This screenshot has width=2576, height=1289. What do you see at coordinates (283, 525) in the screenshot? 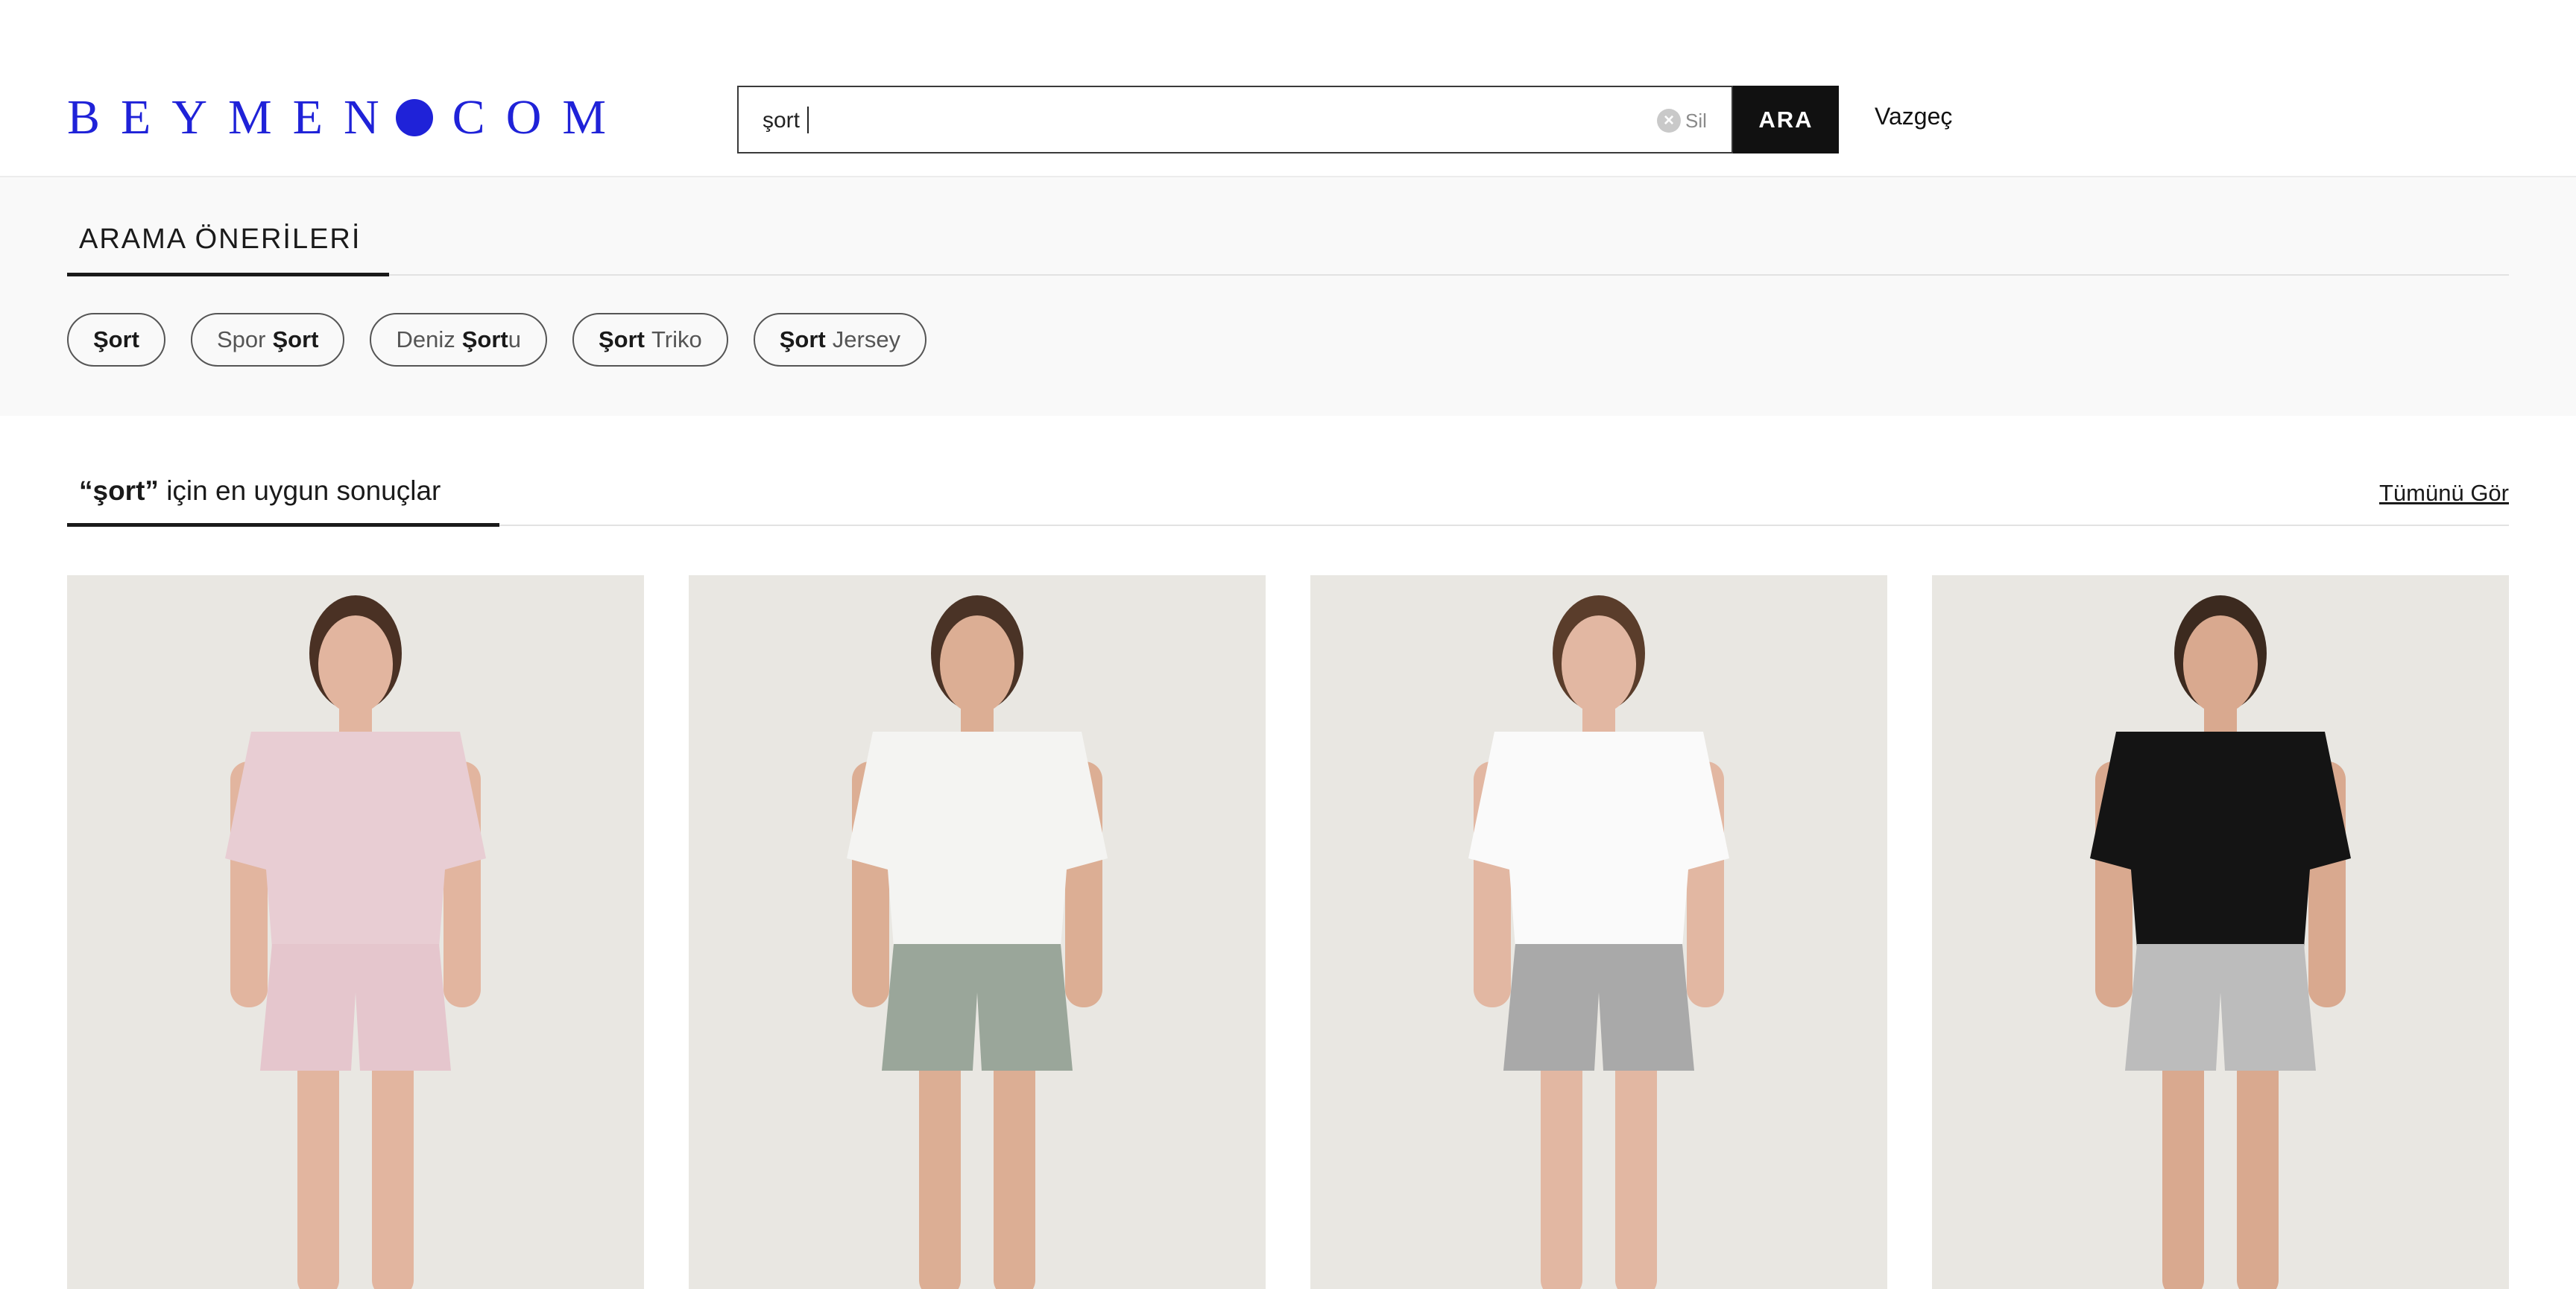
I see `results-title-underline` at bounding box center [283, 525].